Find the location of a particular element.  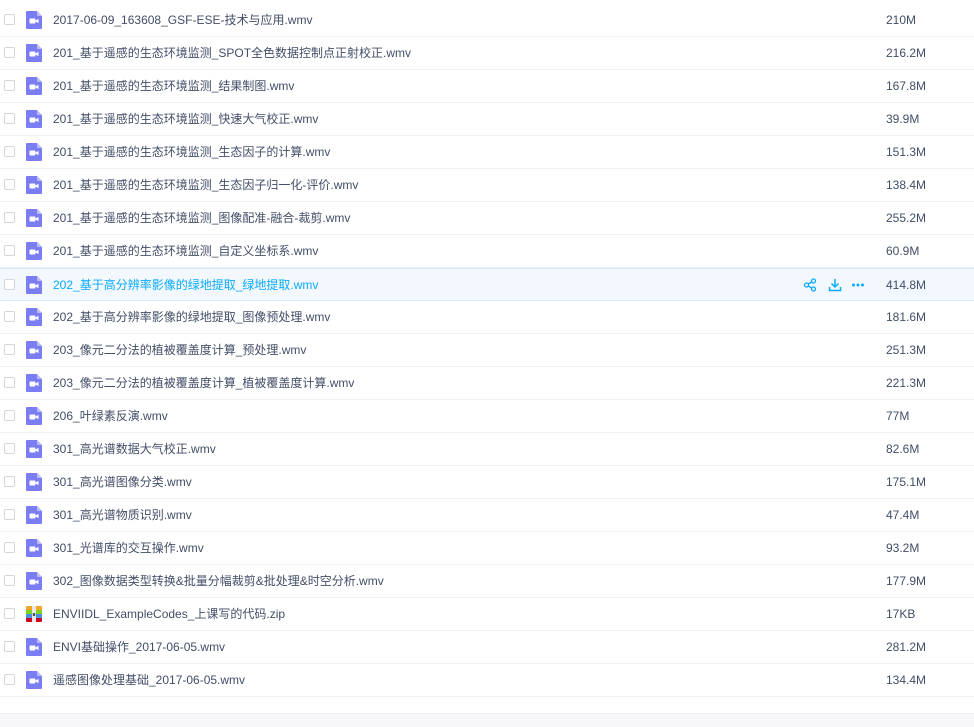

file-size: 177.9M is located at coordinates (906, 581).